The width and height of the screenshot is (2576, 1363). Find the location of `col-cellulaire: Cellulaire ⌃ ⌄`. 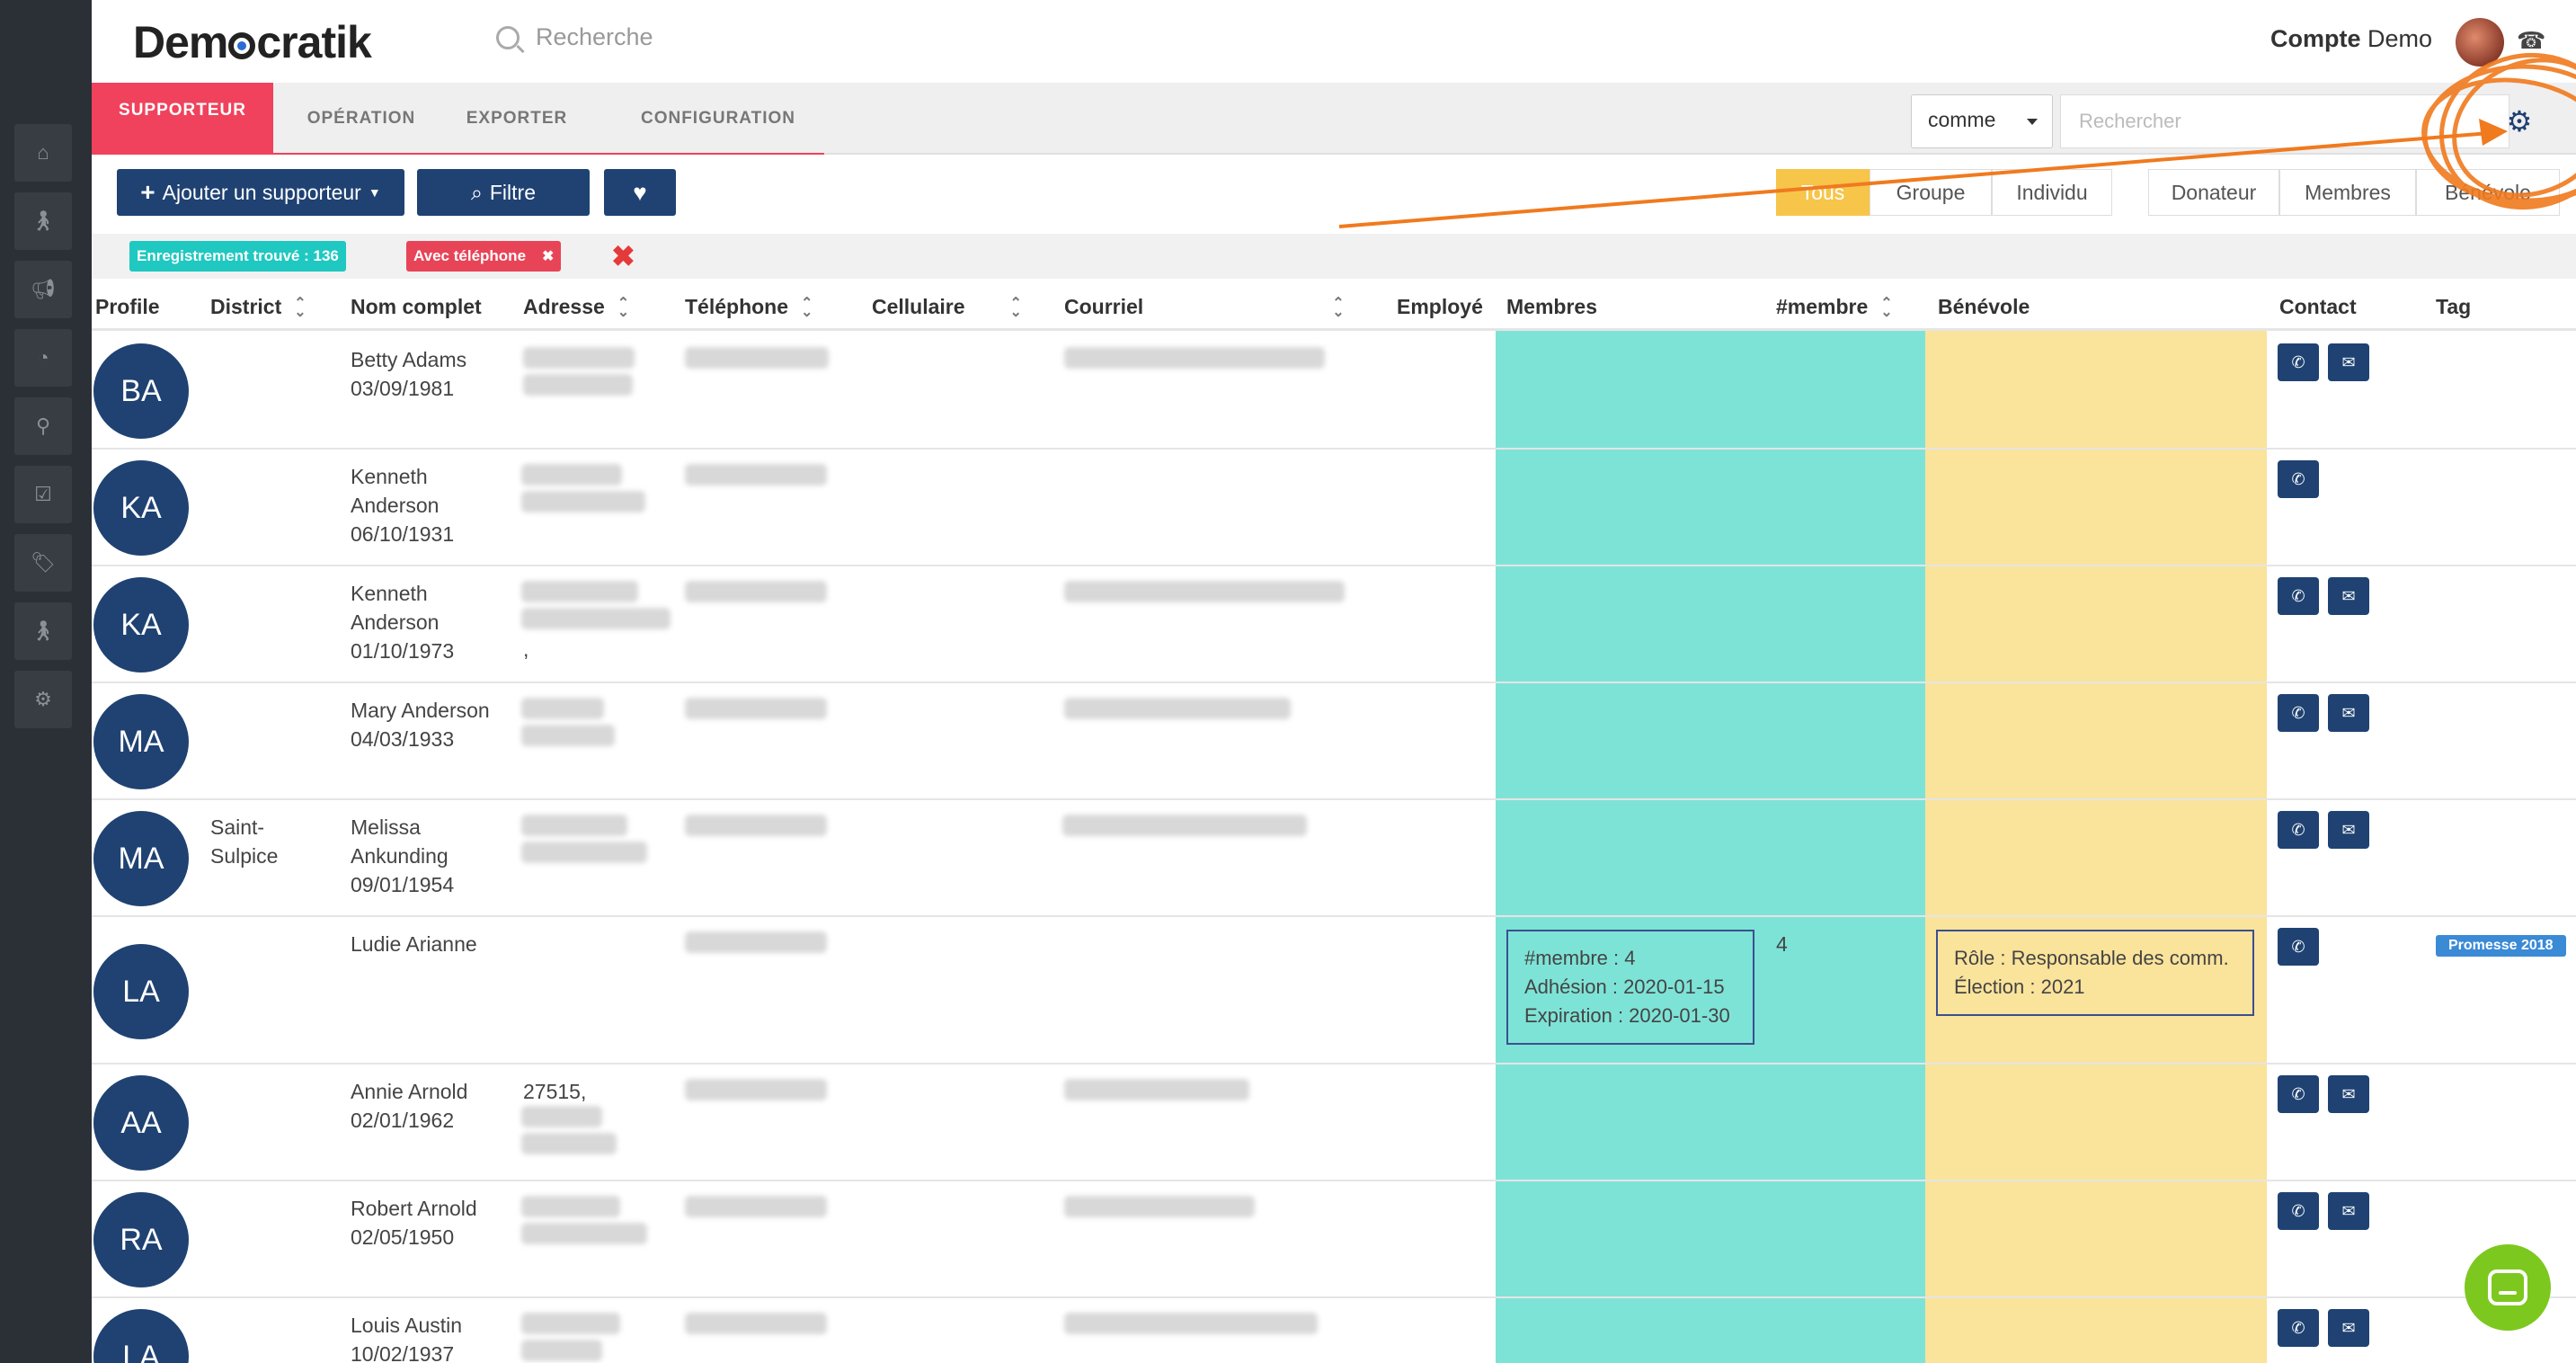

col-cellulaire: Cellulaire ⌃ ⌄ is located at coordinates (947, 307).